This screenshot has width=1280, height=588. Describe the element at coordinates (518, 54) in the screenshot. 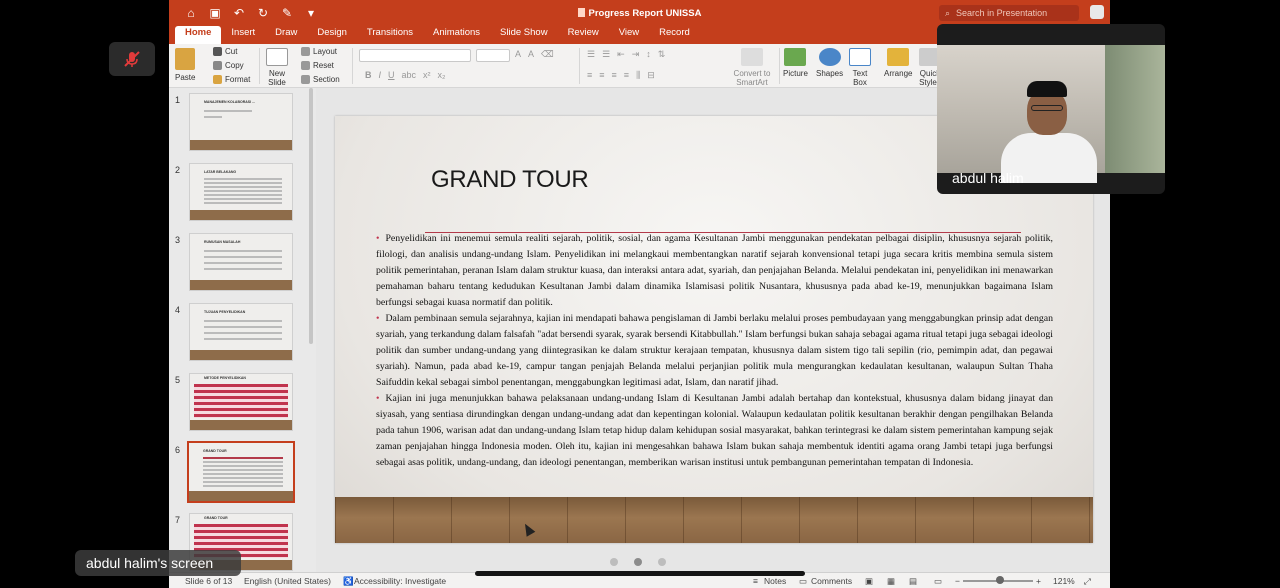

I see `increase-font-icon: A` at that location.